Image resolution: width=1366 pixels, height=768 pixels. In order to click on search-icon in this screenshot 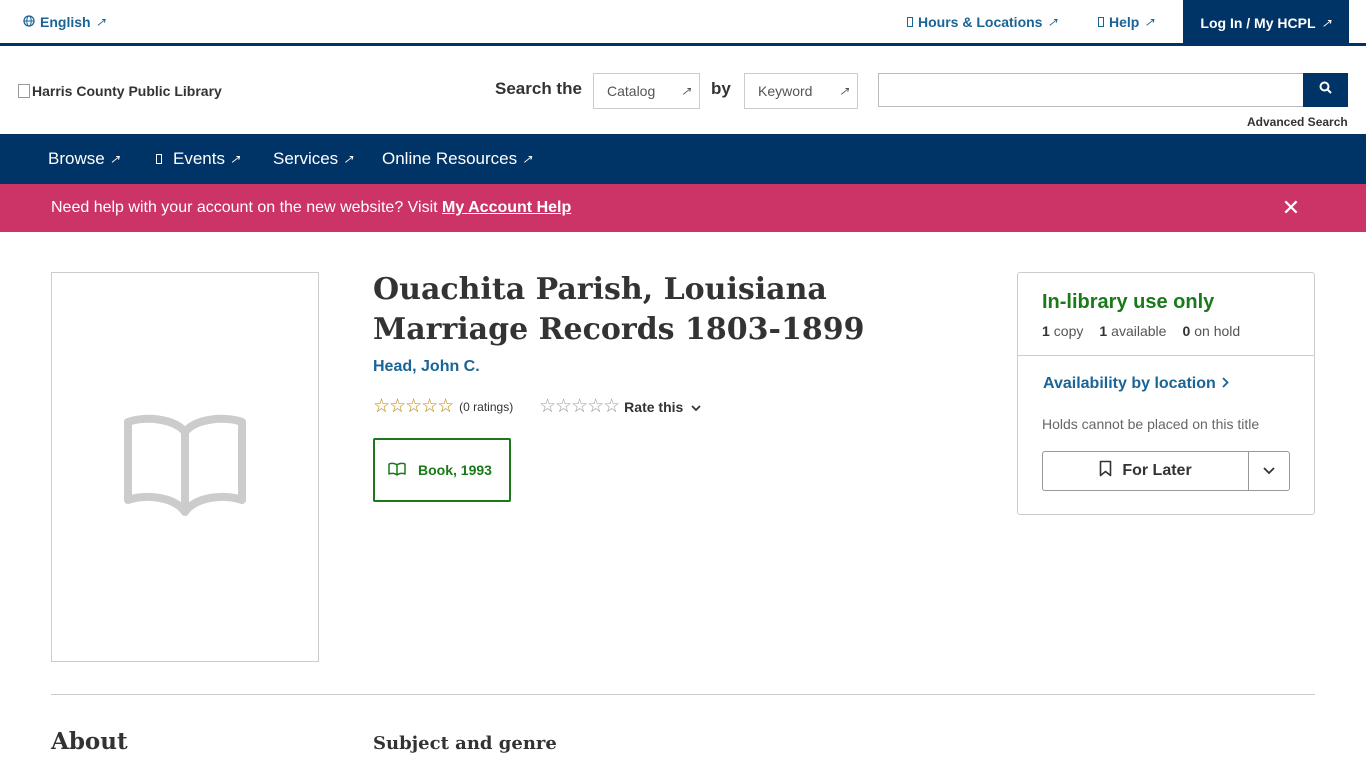, I will do `click(1325, 90)`.